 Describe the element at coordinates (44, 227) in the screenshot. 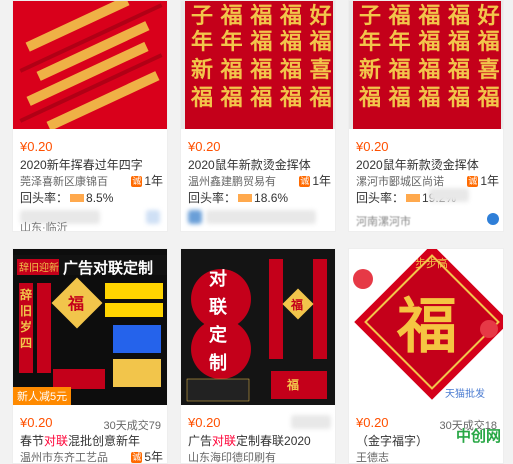

I see `shop-location: 山东·临沂` at that location.